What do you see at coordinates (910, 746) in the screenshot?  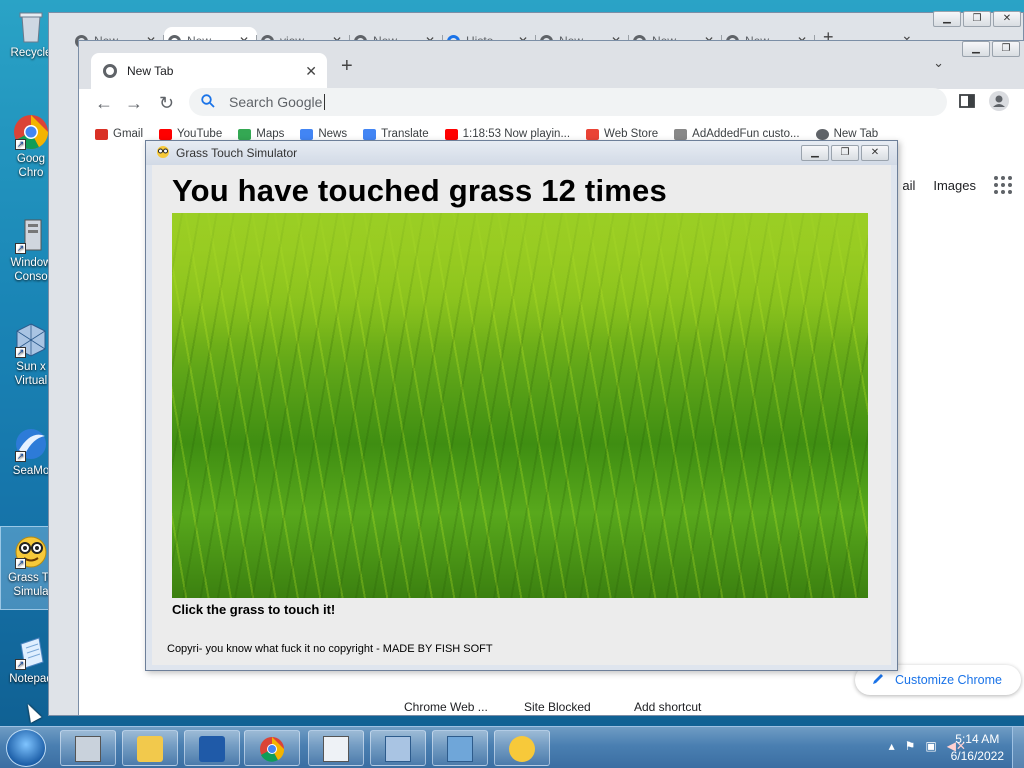 I see `flag-icon: ⚑` at bounding box center [910, 746].